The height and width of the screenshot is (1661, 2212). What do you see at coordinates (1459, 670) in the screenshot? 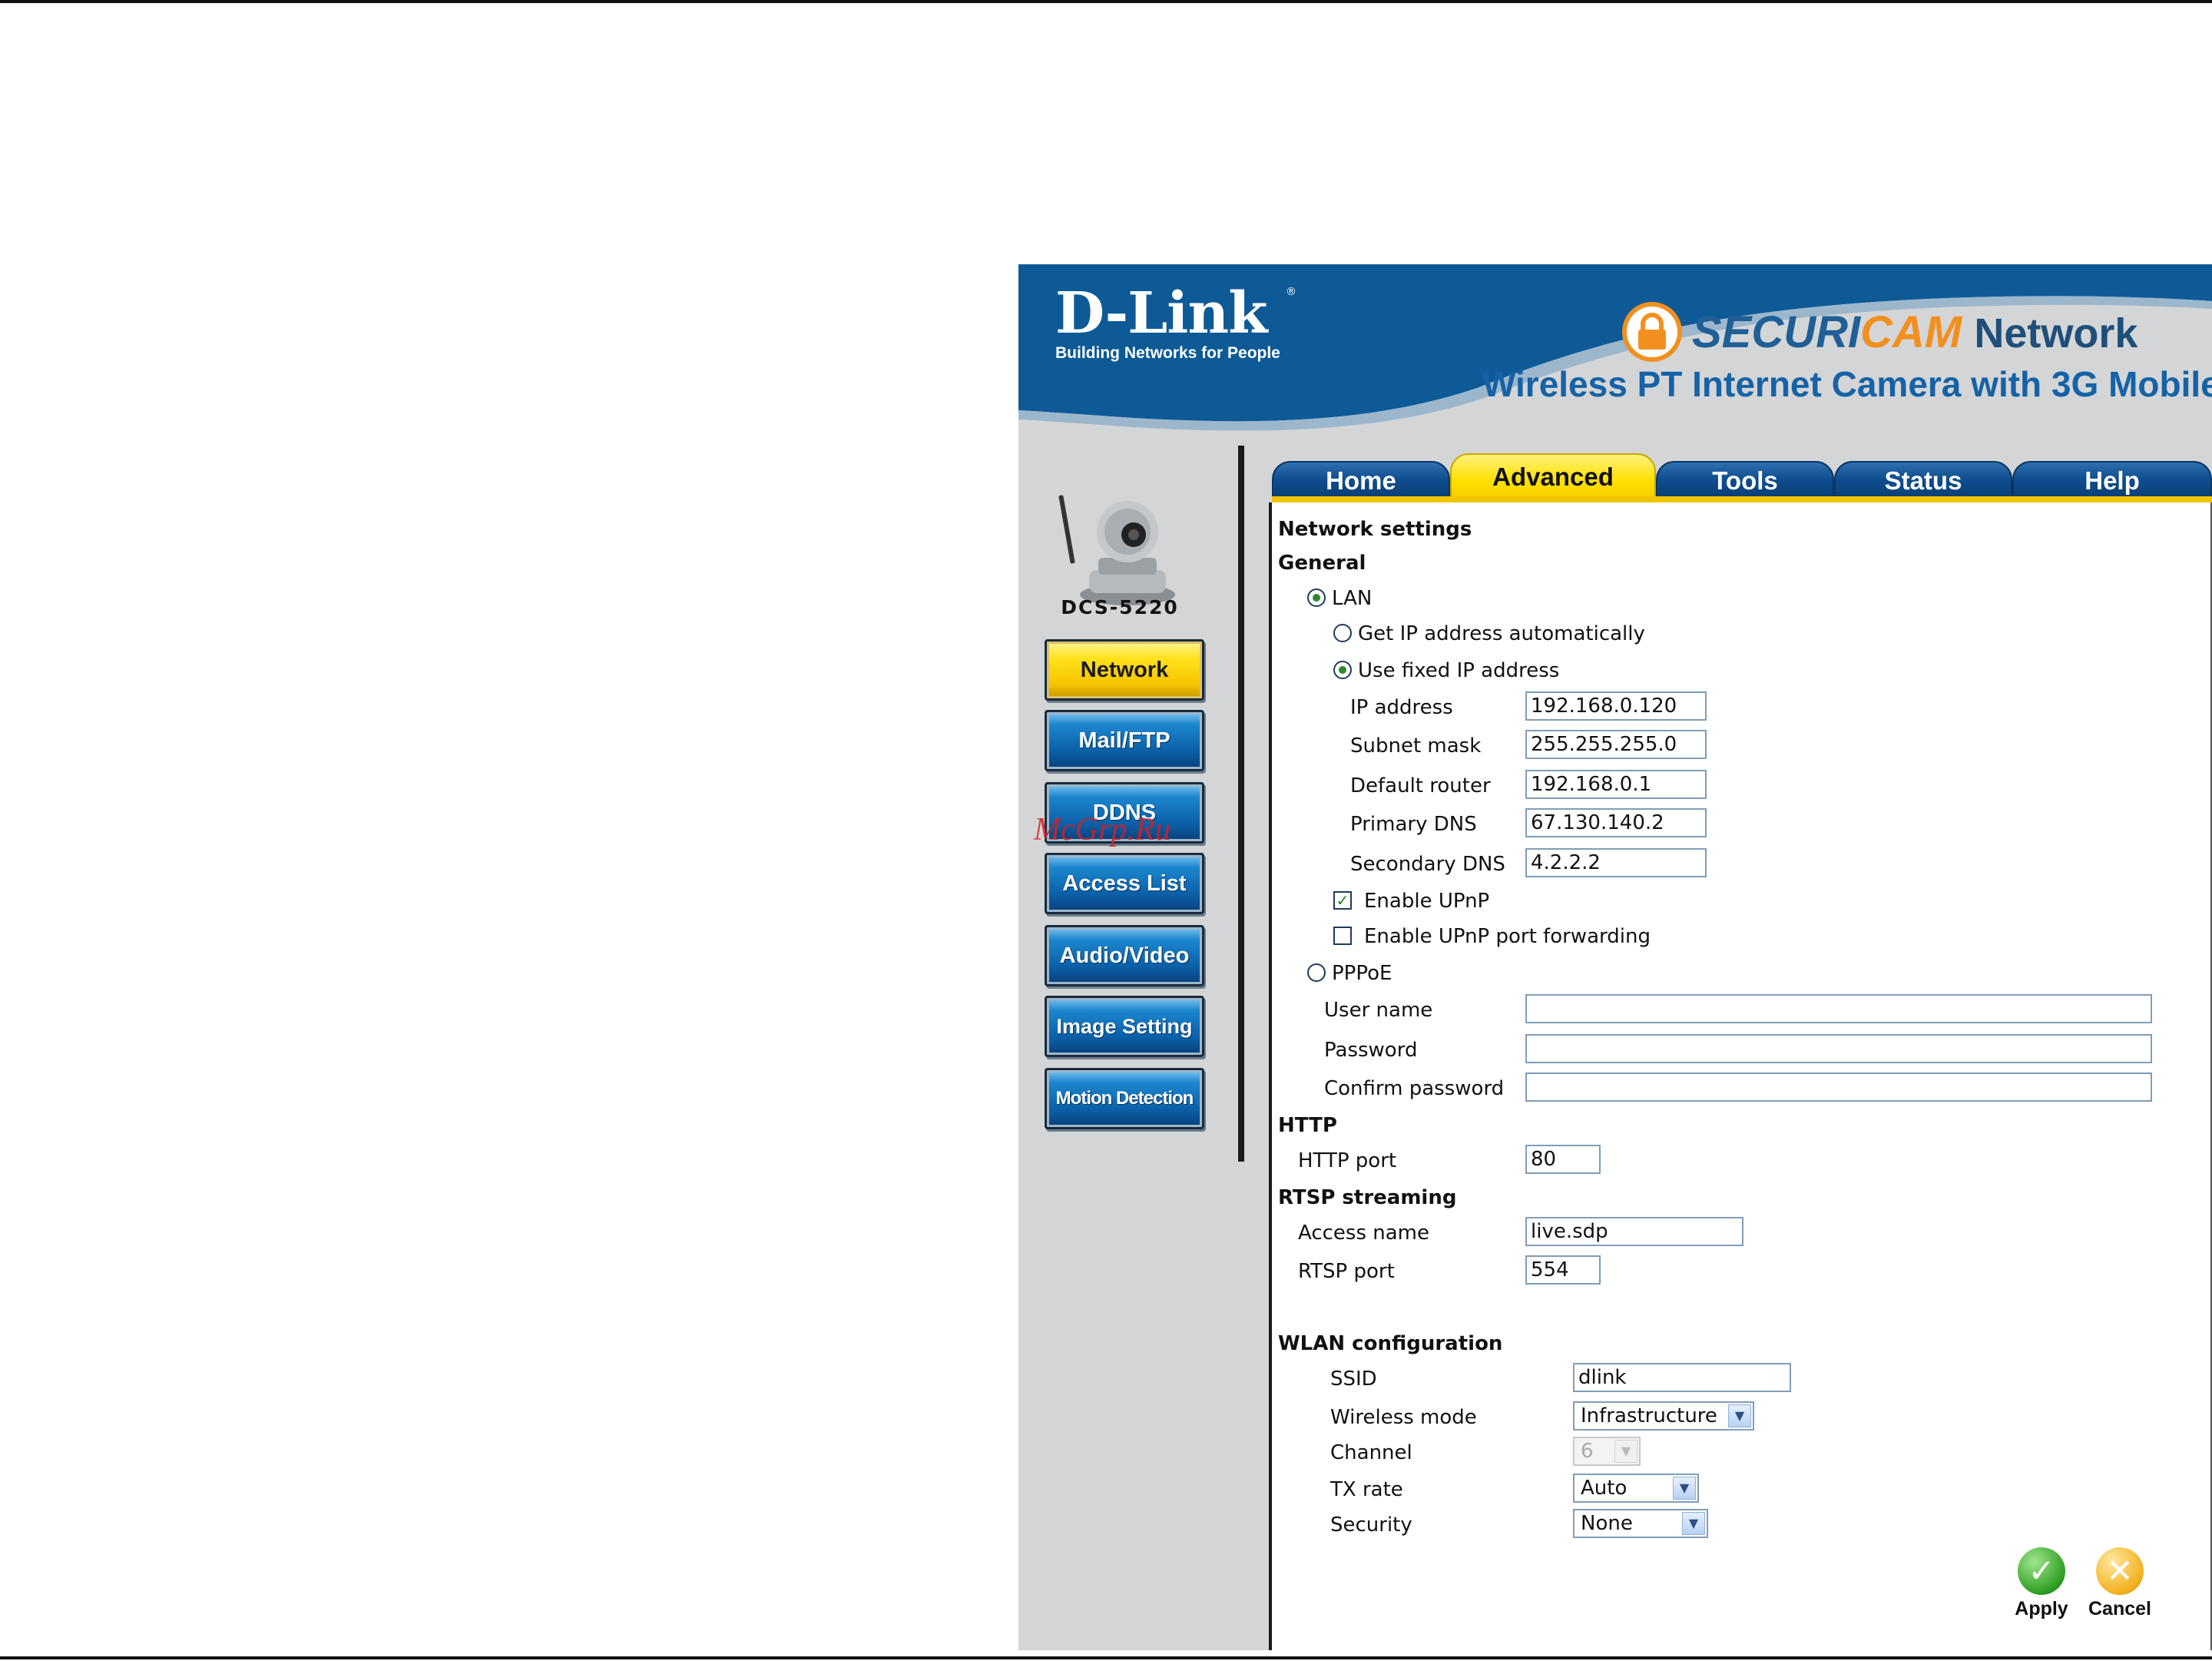
I see `use-fixed-ip-label: Use fixed IP address` at bounding box center [1459, 670].